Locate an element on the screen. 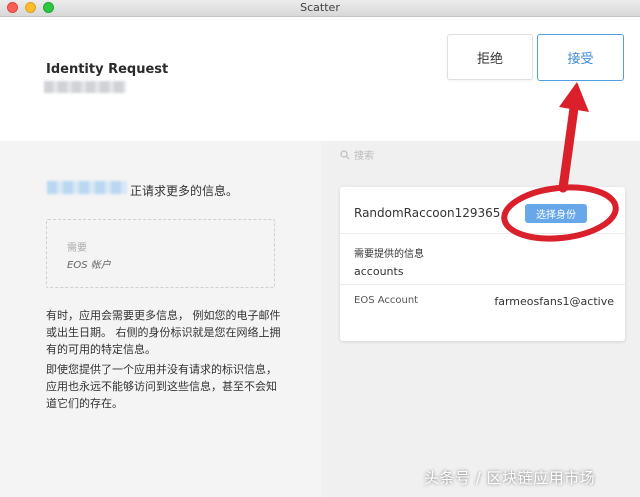  identity-name: RandomRaccoon129365 is located at coordinates (427, 213).